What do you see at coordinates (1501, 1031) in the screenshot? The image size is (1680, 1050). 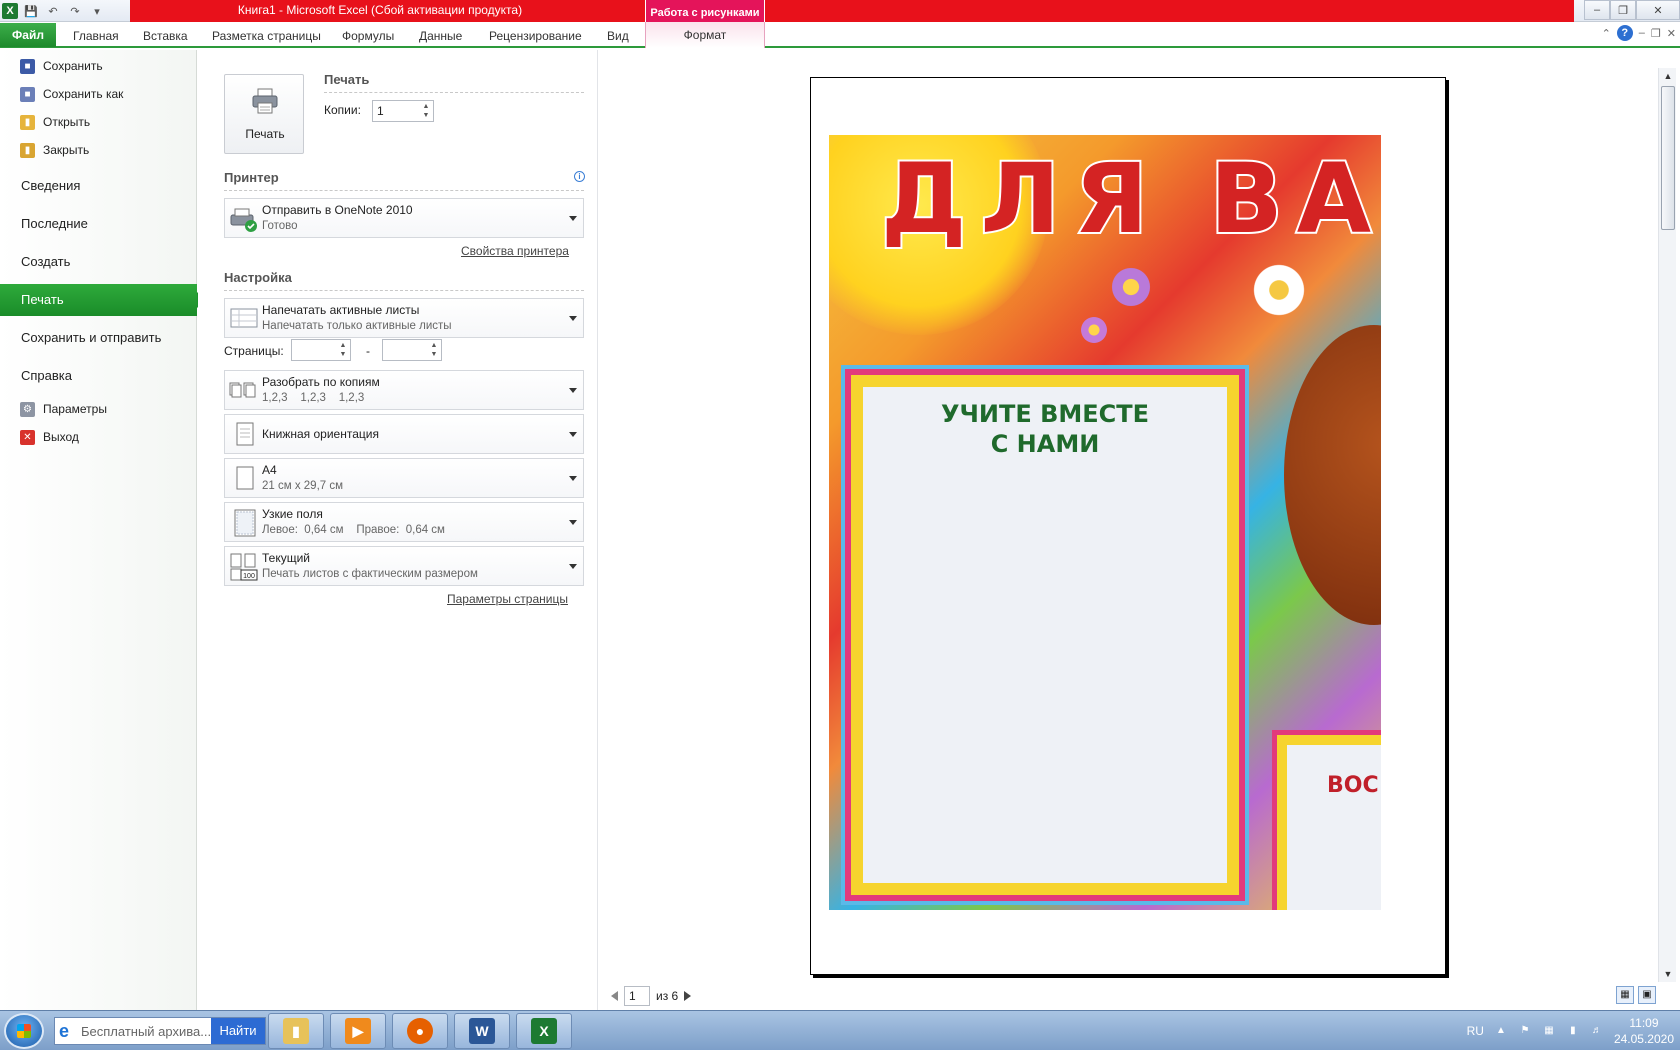 I see `show-hidden-icons-icon: ▲` at bounding box center [1501, 1031].